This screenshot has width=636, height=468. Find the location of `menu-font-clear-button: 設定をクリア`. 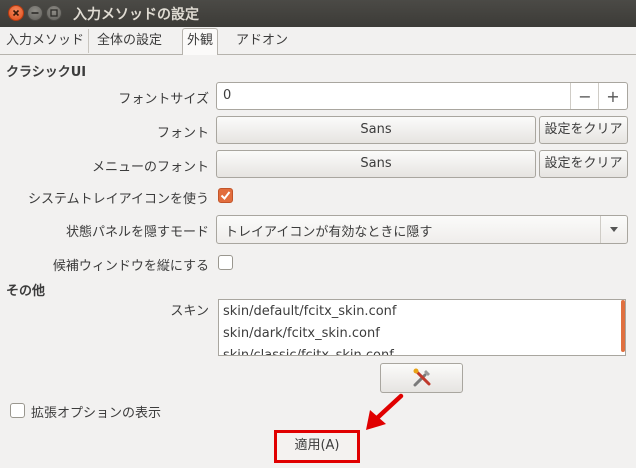

menu-font-clear-button: 設定をクリア is located at coordinates (583, 164).